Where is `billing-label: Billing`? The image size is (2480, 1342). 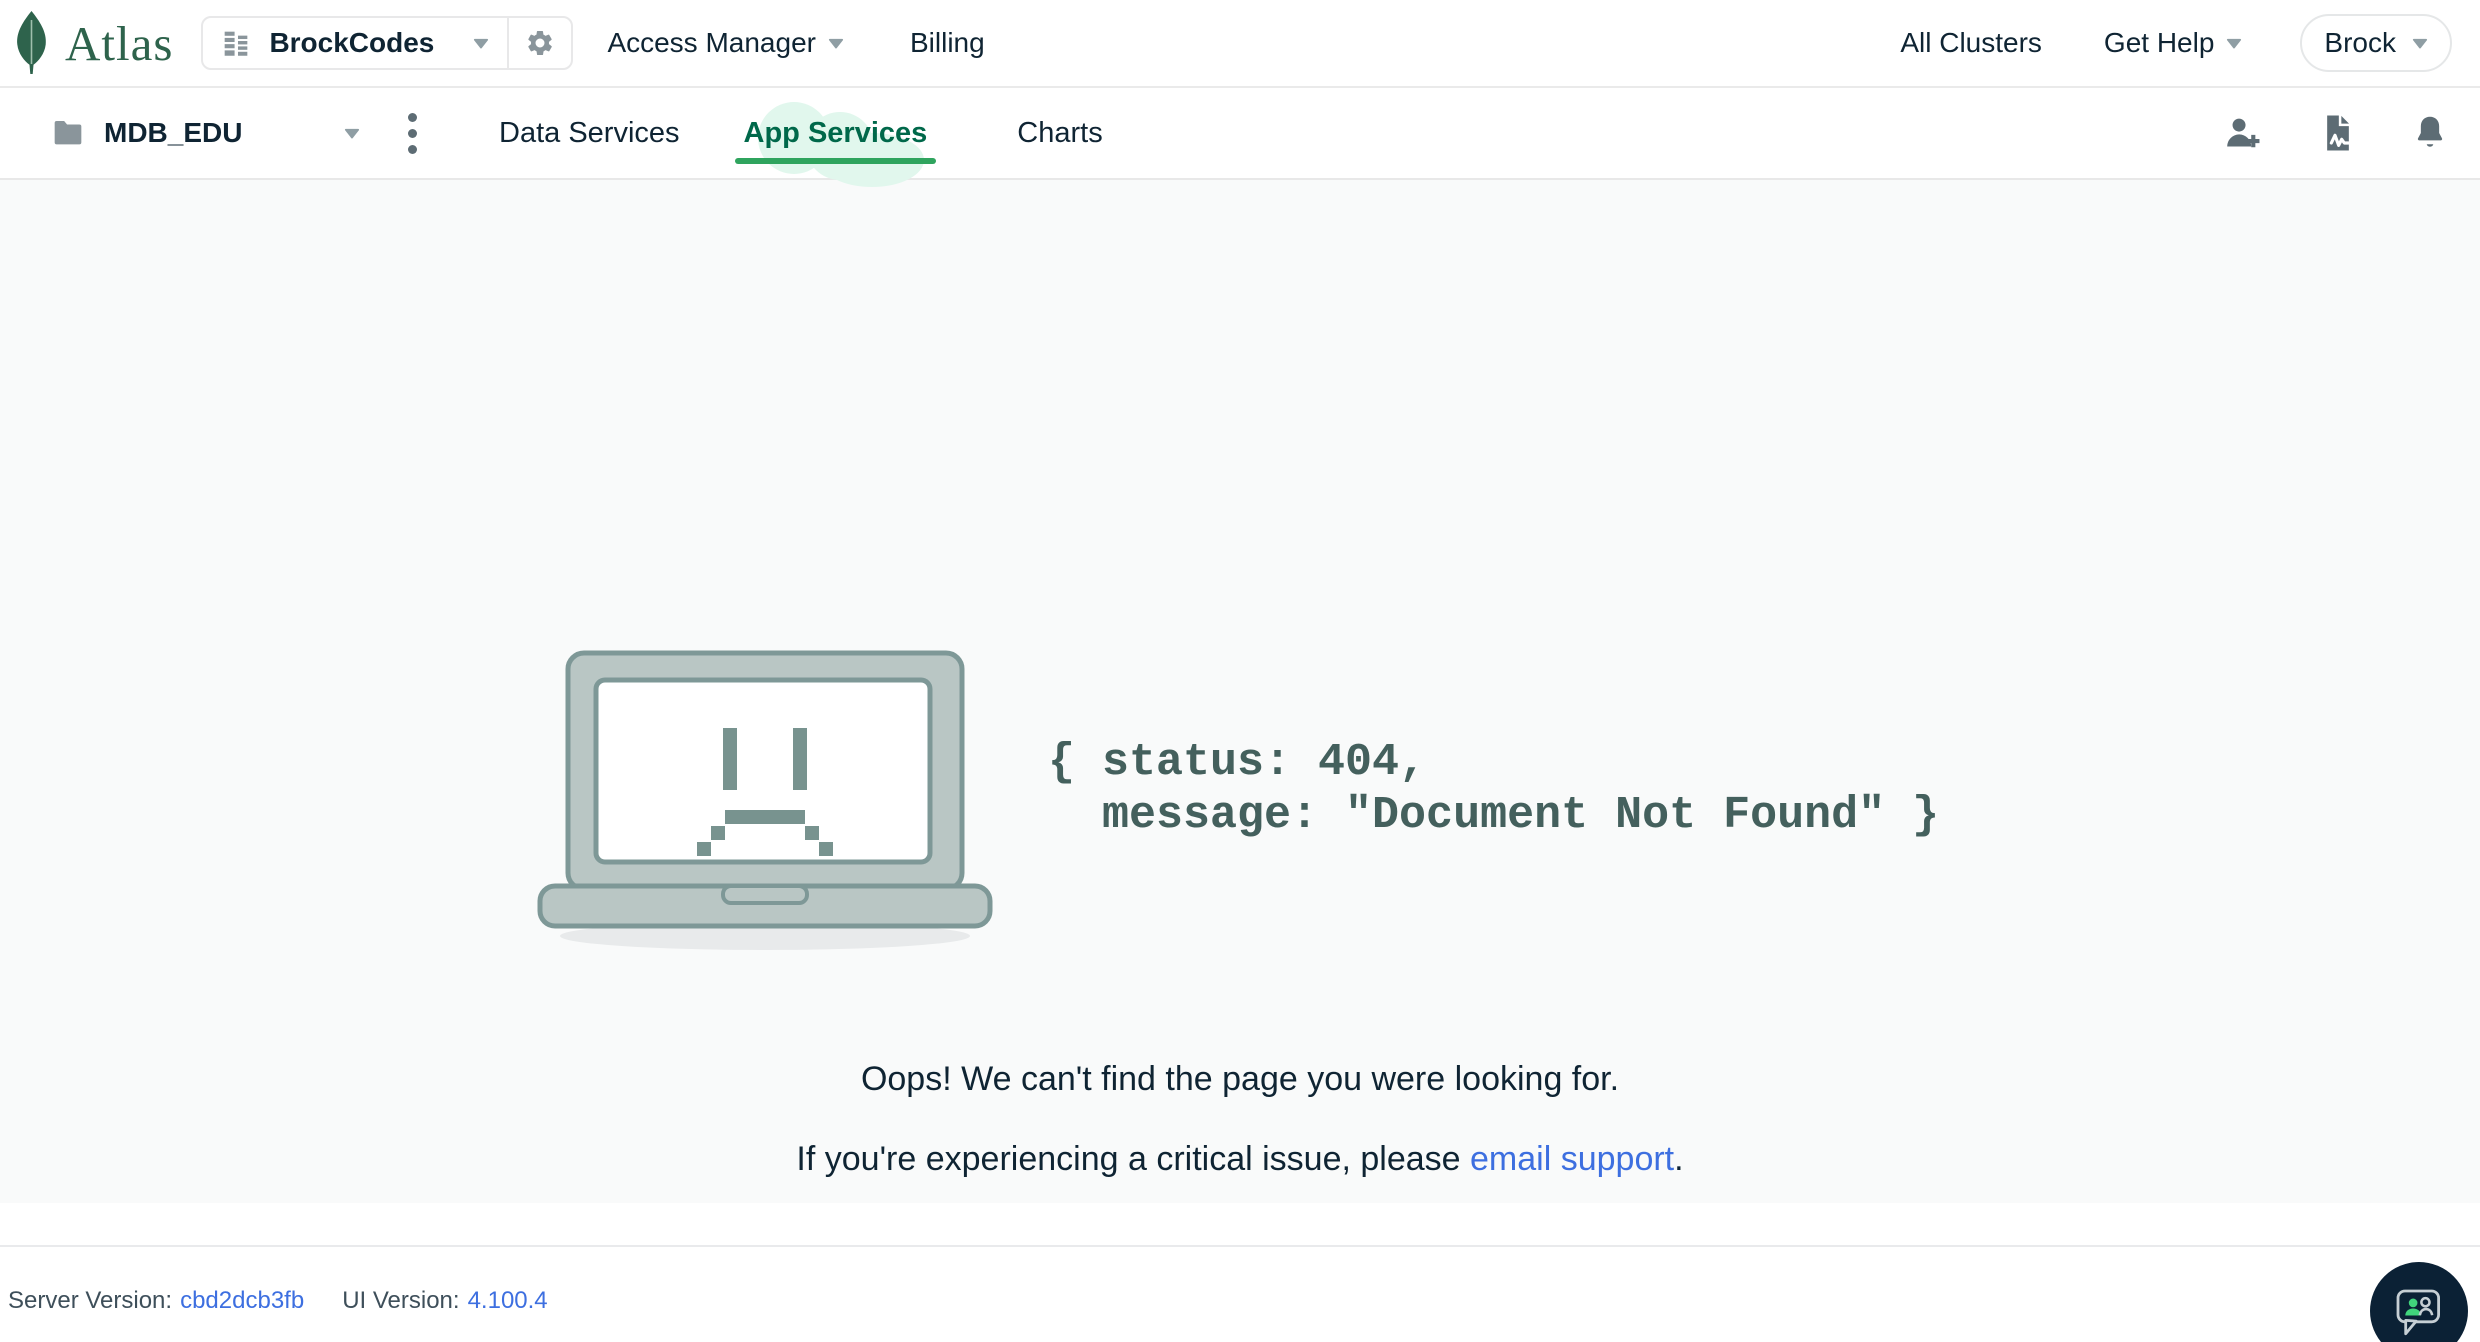 billing-label: Billing is located at coordinates (947, 42).